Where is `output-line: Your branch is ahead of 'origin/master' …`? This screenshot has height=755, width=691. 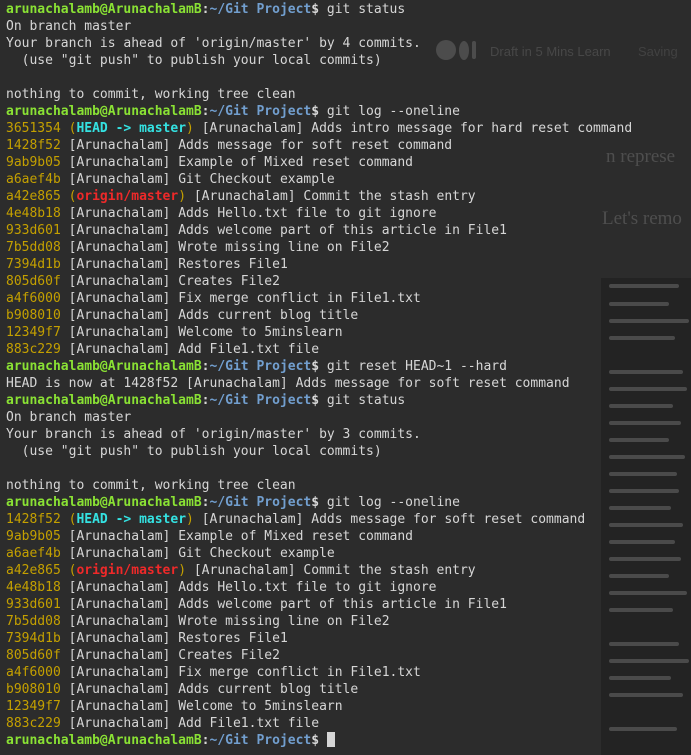
output-line: Your branch is ahead of 'origin/master' … is located at coordinates (213, 43).